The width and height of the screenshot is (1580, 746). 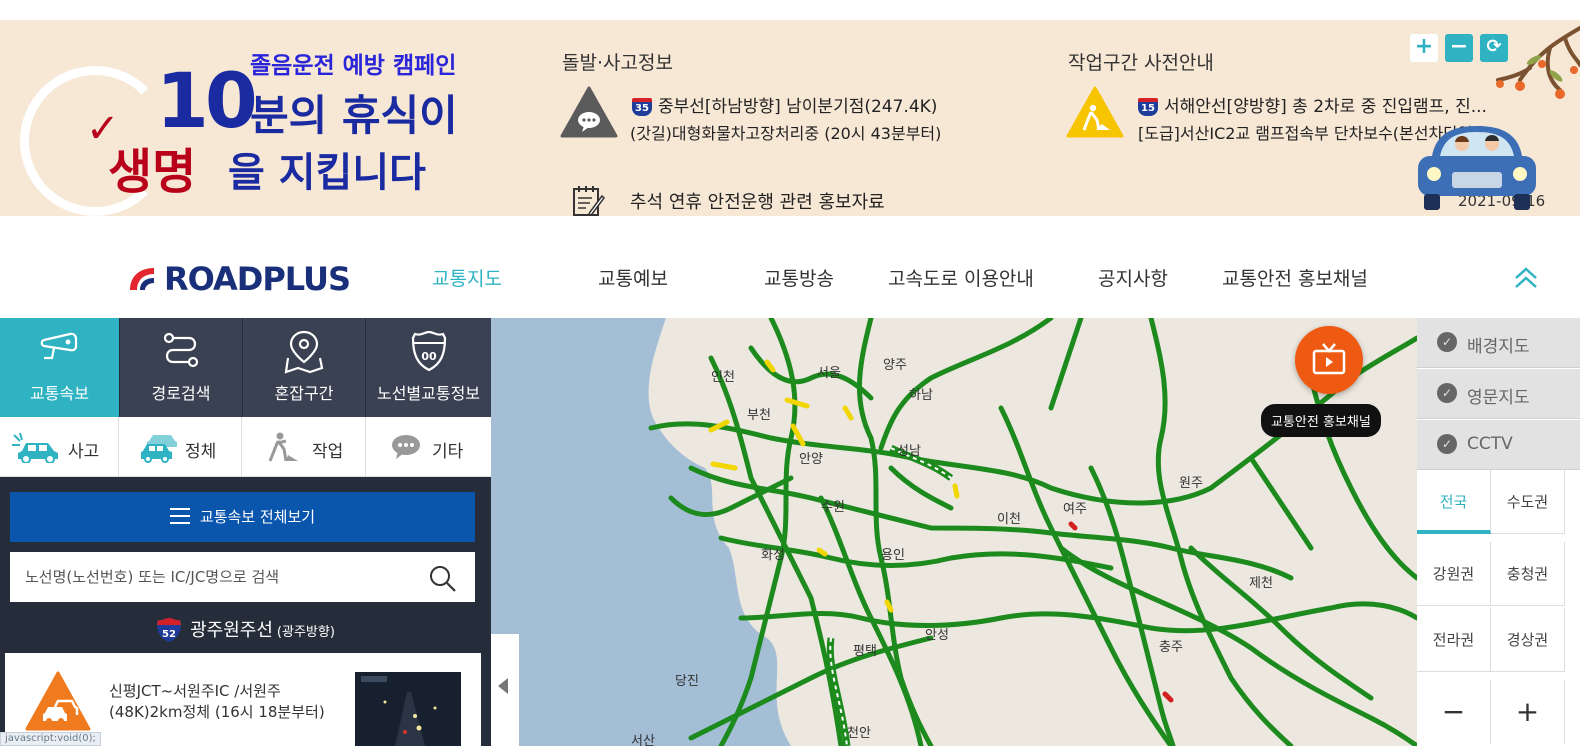 What do you see at coordinates (937, 635) in the screenshot?
I see `map-city-label: 안성` at bounding box center [937, 635].